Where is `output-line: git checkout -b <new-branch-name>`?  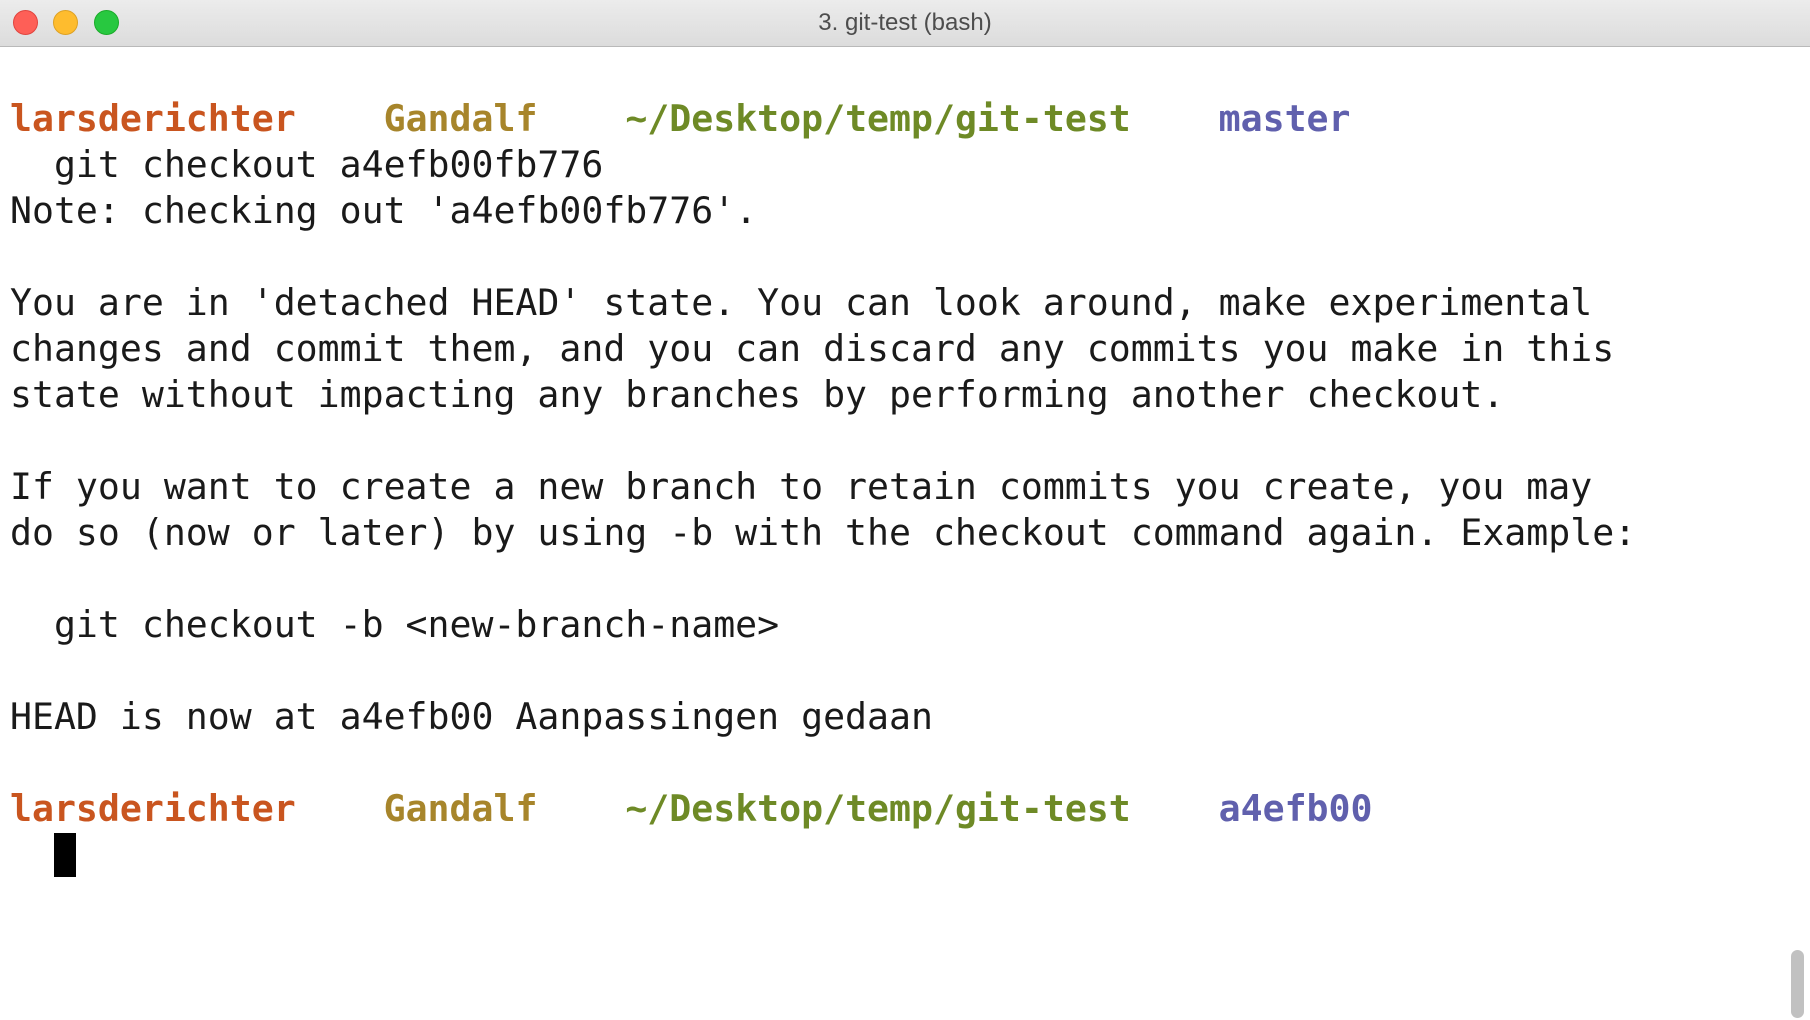
output-line: git checkout -b <new-branch-name> is located at coordinates (395, 624).